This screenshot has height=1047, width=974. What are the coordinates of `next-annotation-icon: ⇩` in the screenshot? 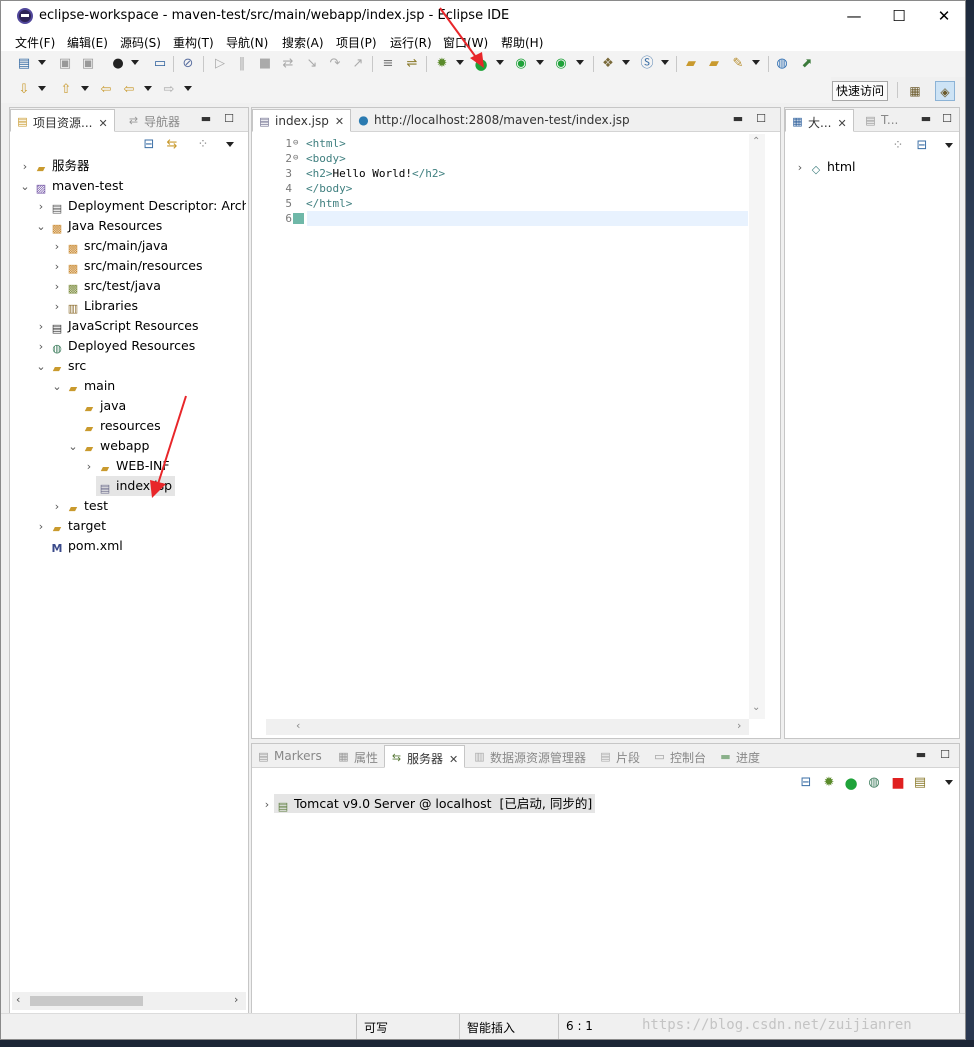 It's located at (24, 90).